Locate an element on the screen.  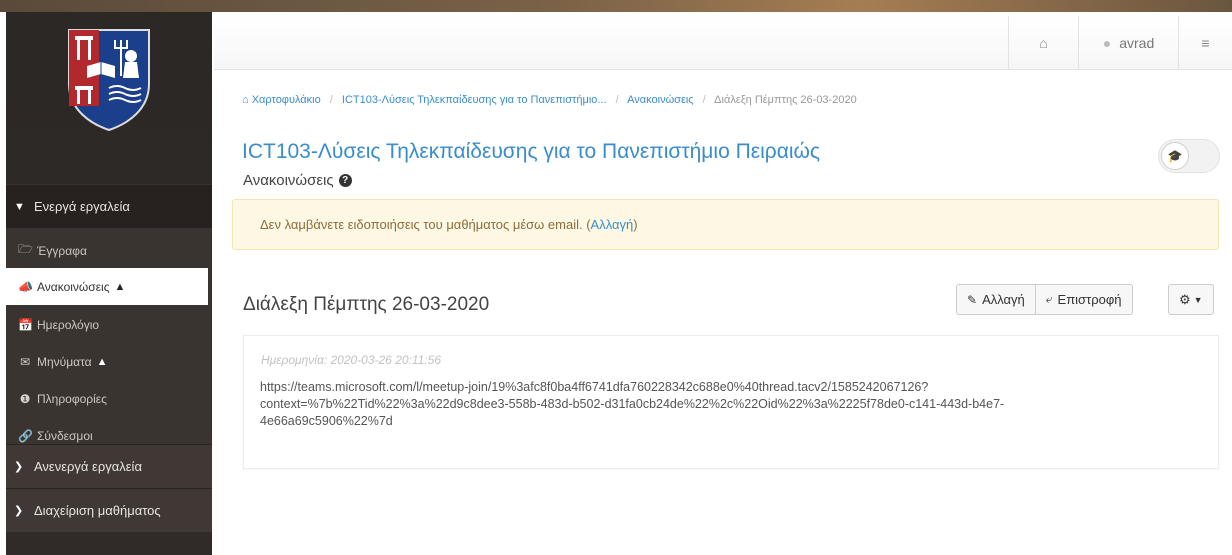
announcement-body-line: 4e66a69c5906%22%7d is located at coordinates (326, 421).